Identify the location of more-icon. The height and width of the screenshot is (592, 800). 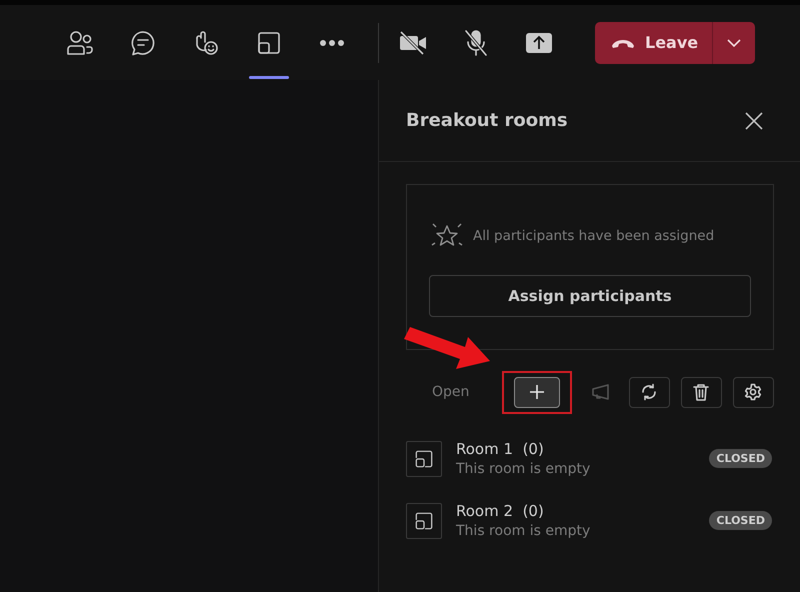
(332, 42).